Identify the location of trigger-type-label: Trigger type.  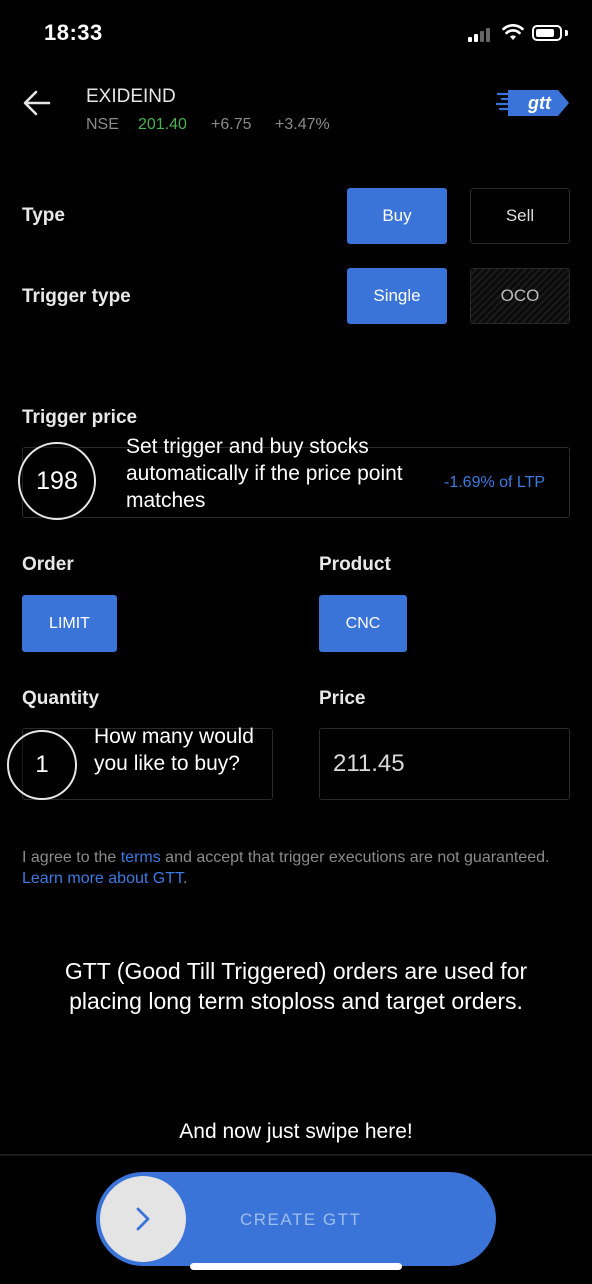
(76, 296).